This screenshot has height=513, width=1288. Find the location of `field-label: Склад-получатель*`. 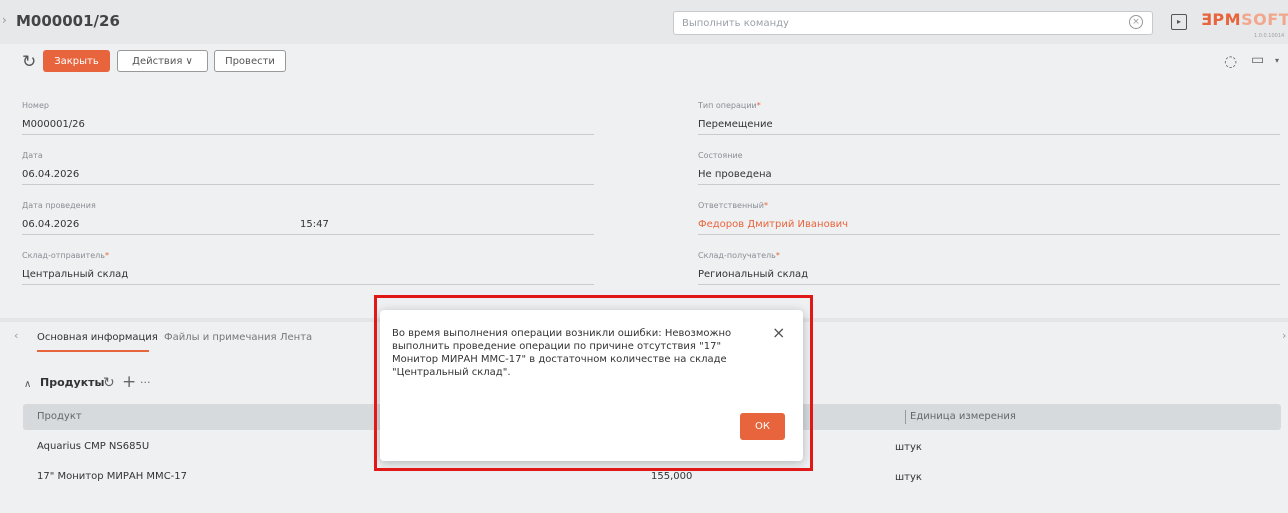

field-label: Склад-получатель* is located at coordinates (739, 255).